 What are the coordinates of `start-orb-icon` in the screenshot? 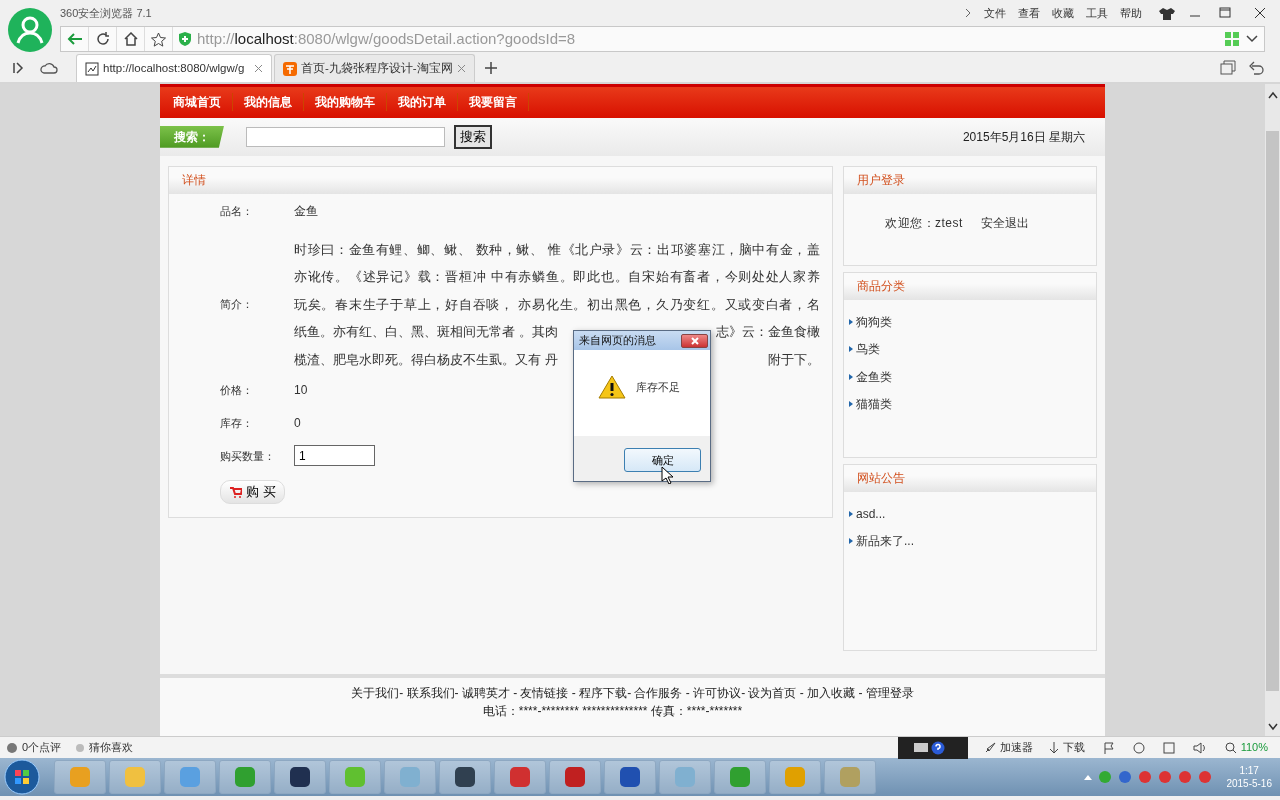 It's located at (22, 777).